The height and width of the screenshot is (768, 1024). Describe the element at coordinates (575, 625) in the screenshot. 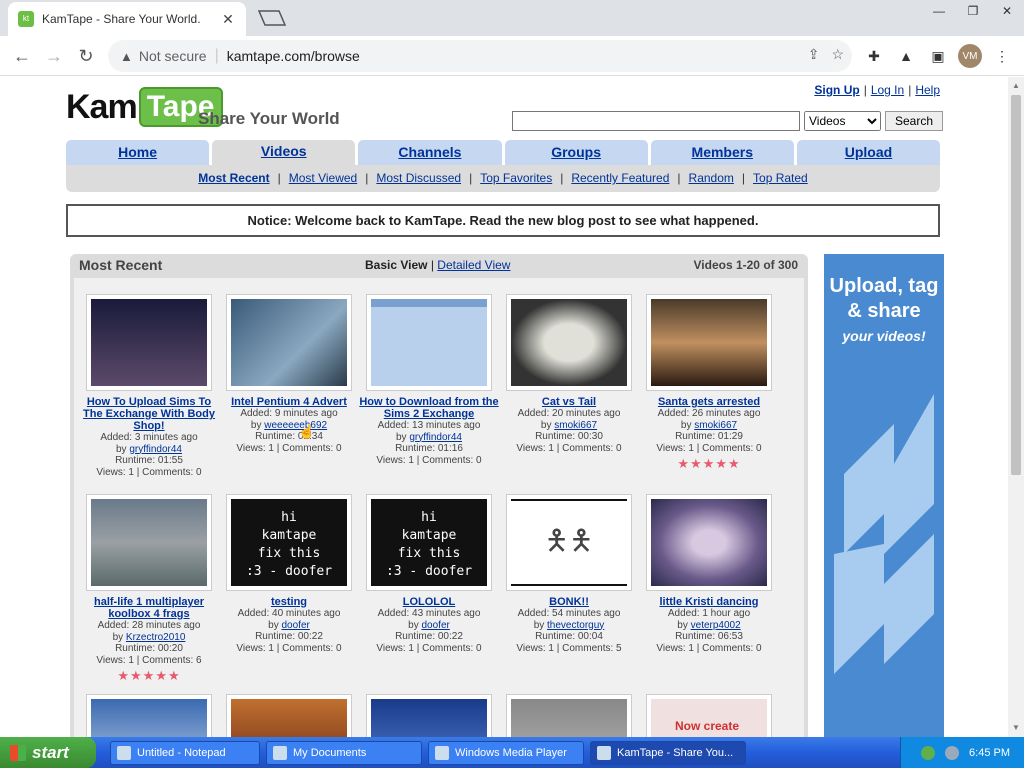

I see `video-user-link: thevectorguy` at that location.